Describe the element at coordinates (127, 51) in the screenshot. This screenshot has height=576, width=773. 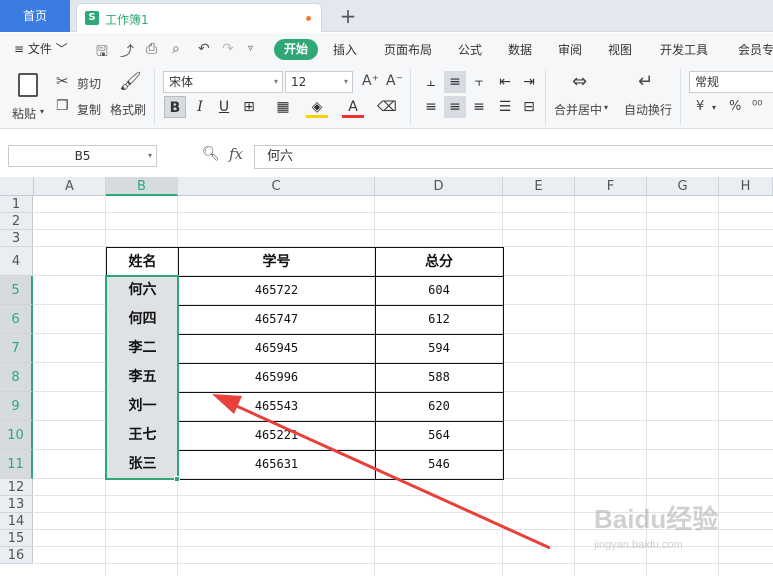
I see `export-icon: ⤴` at that location.